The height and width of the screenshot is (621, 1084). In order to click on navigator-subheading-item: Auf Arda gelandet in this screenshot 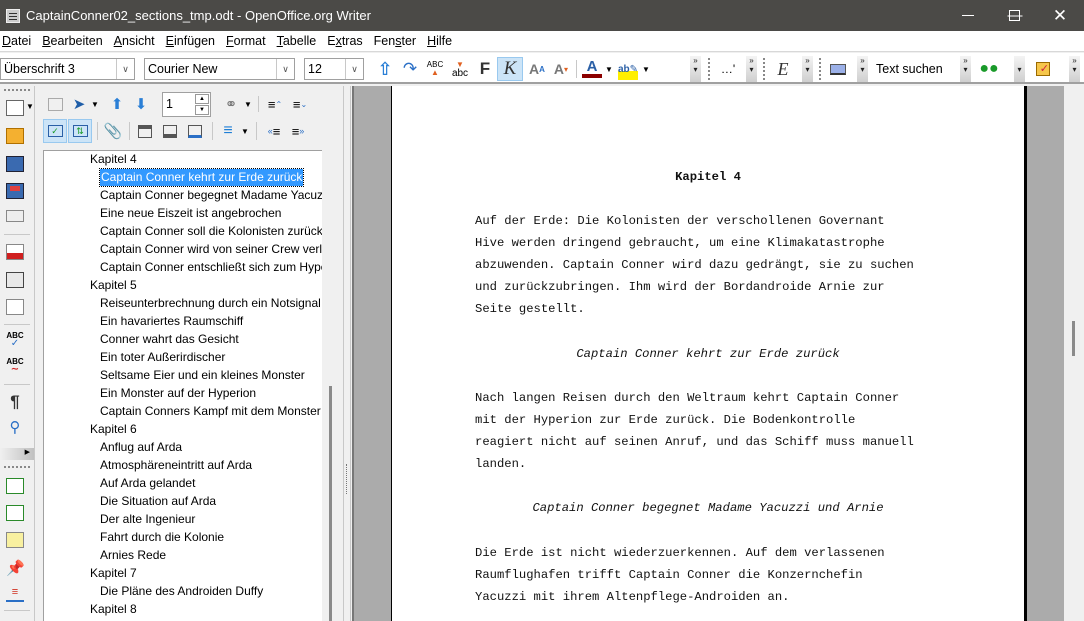, I will do `click(147, 483)`.